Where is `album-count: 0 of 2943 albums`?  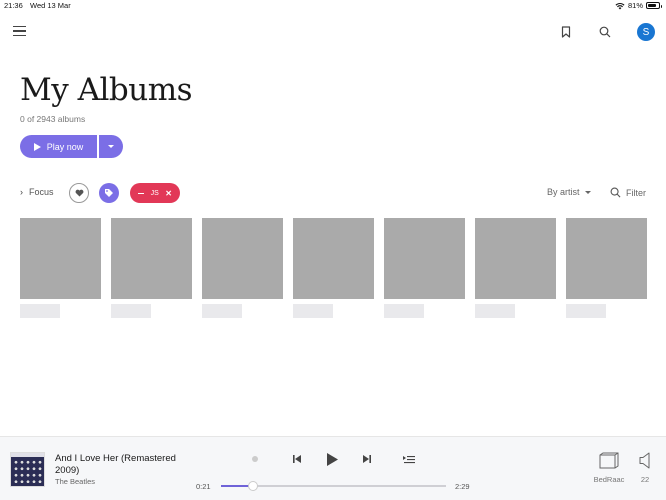 album-count: 0 of 2943 albums is located at coordinates (53, 119).